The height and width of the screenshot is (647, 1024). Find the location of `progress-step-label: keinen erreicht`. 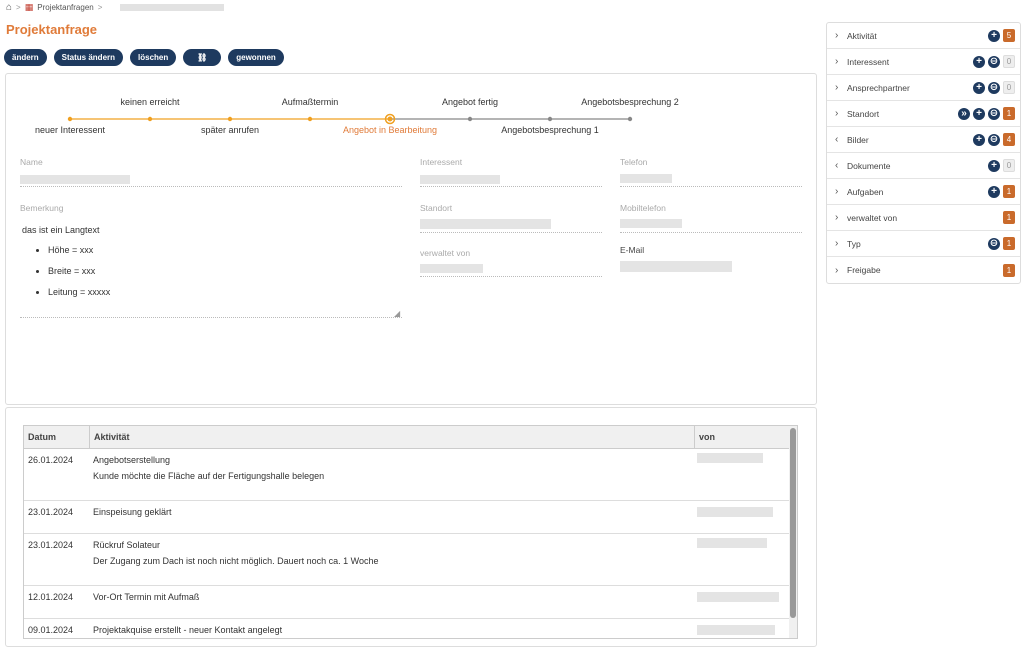

progress-step-label: keinen erreicht is located at coordinates (150, 102).